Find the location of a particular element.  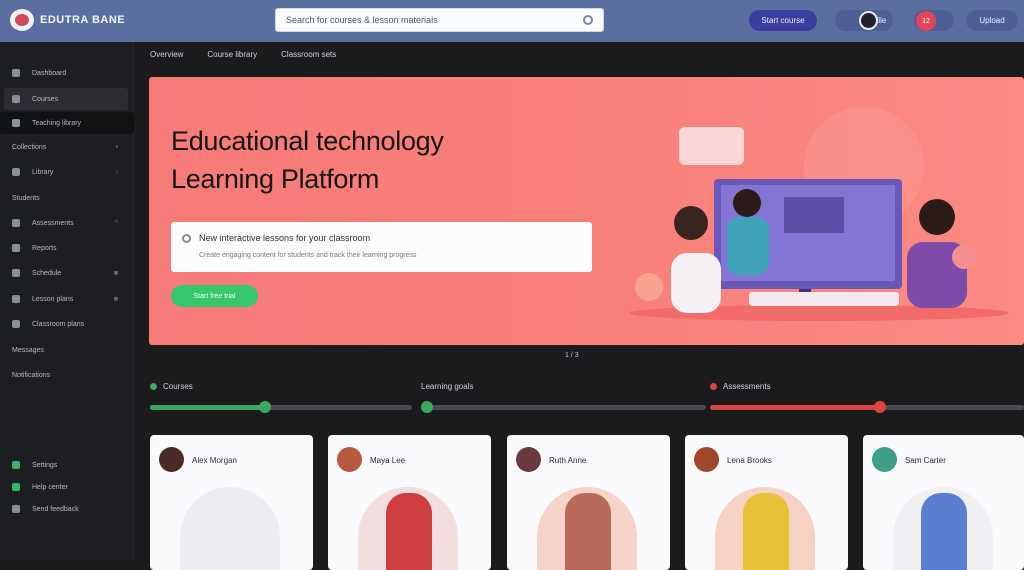

grid-icon is located at coordinates (16, 73).